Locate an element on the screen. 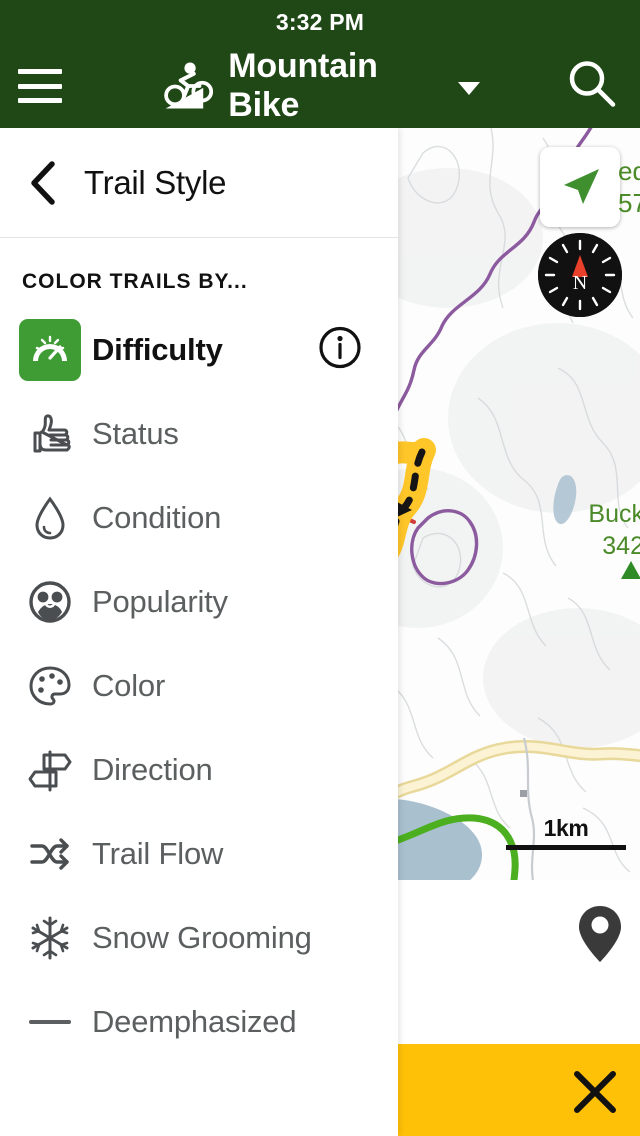 The width and height of the screenshot is (640, 1136). people-circle-icon is located at coordinates (50, 602).